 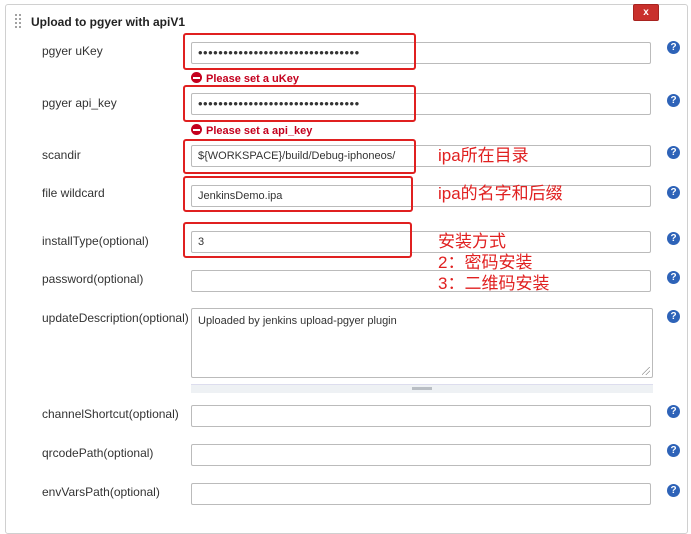 I want to click on api-key-error-text: Please set a api_key, so click(x=259, y=131).